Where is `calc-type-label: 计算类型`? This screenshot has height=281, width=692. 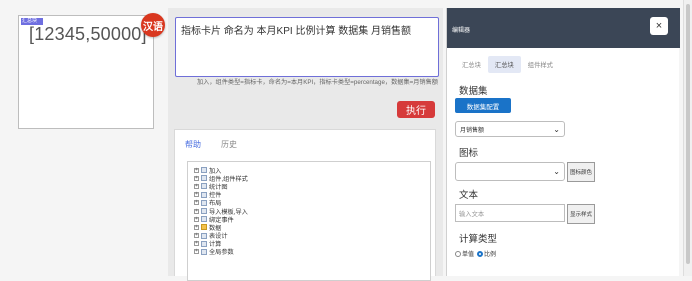
calc-type-label: 计算类型 is located at coordinates (478, 239).